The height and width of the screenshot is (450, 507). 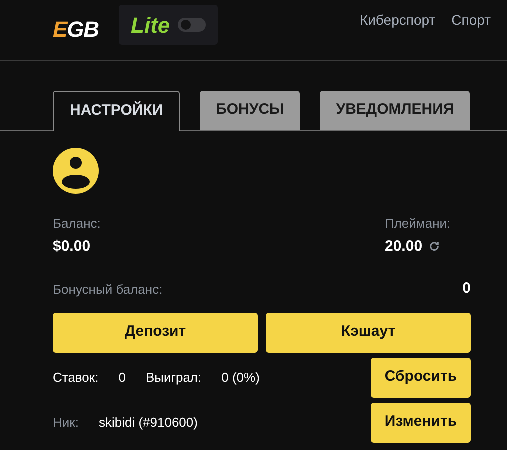 I want to click on nav-link: Киберспорт, so click(x=398, y=20).